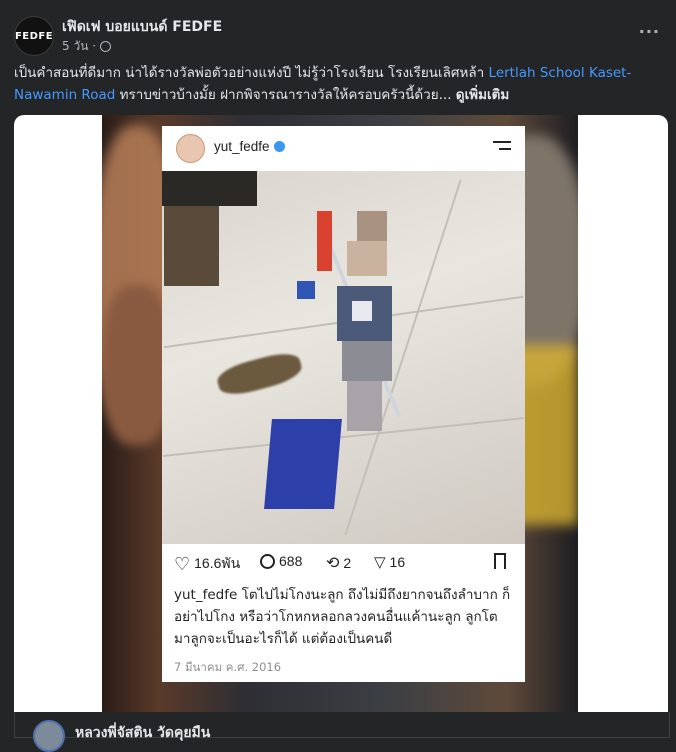 This screenshot has height=752, width=676. Describe the element at coordinates (342, 732) in the screenshot. I see `top-comment: หลวงพี่จัสติน วัดคุยมืน` at that location.